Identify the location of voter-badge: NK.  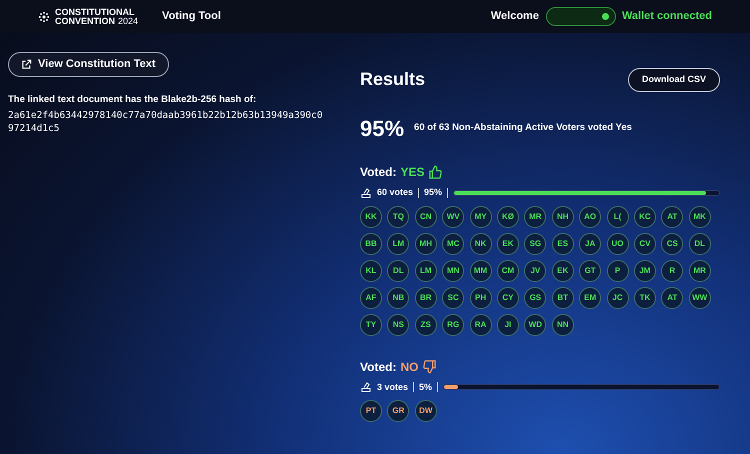
(481, 243).